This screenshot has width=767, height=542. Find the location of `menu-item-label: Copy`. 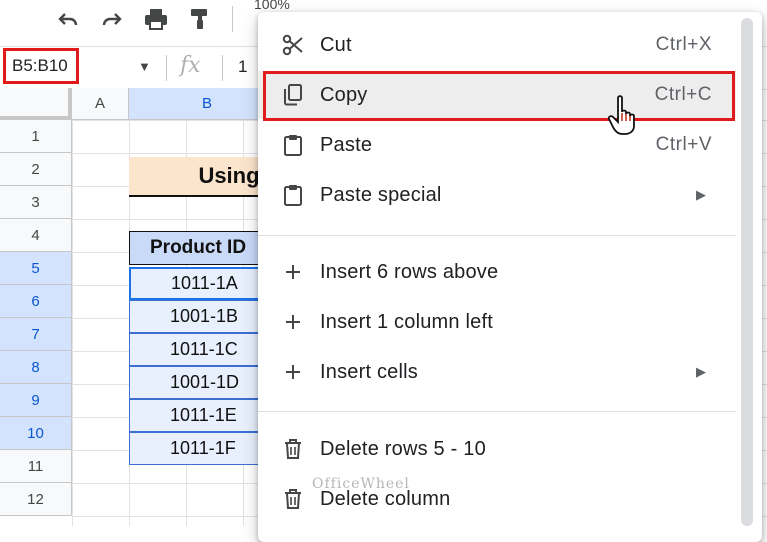

menu-item-label: Copy is located at coordinates (344, 95).